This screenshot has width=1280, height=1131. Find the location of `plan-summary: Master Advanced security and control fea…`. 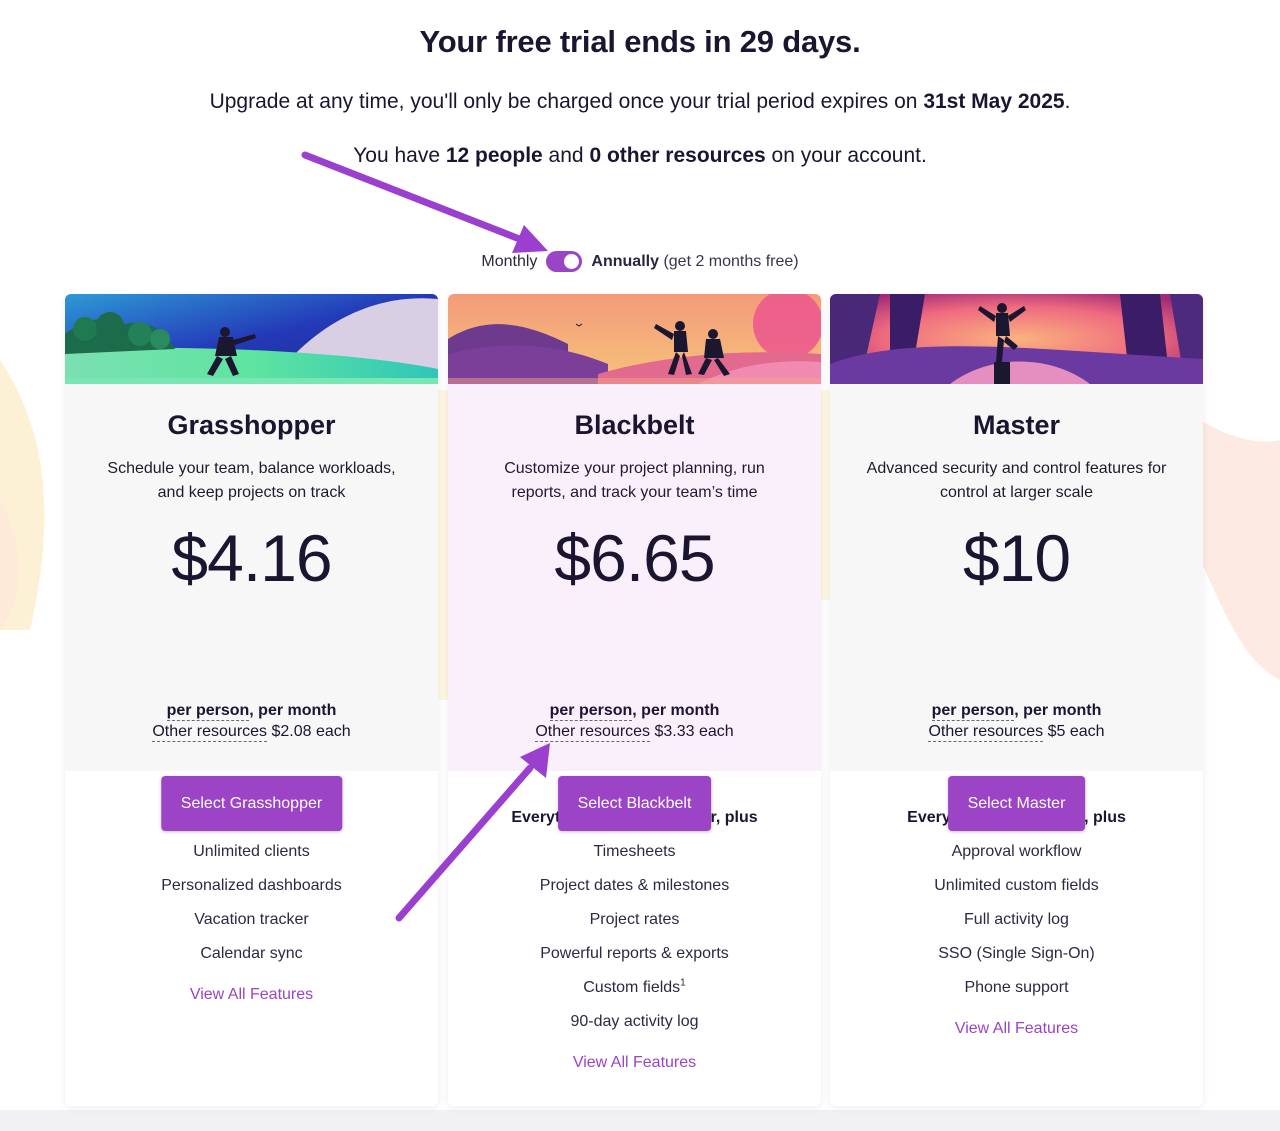

plan-summary: Master Advanced security and control fea… is located at coordinates (1016, 607).